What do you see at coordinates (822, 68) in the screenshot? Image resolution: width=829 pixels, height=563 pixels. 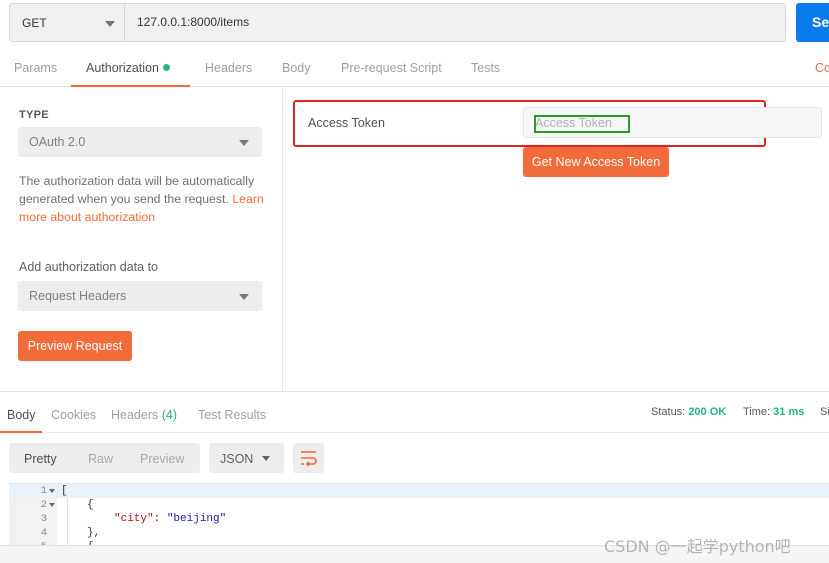 I see `cookies-link: Co` at bounding box center [822, 68].